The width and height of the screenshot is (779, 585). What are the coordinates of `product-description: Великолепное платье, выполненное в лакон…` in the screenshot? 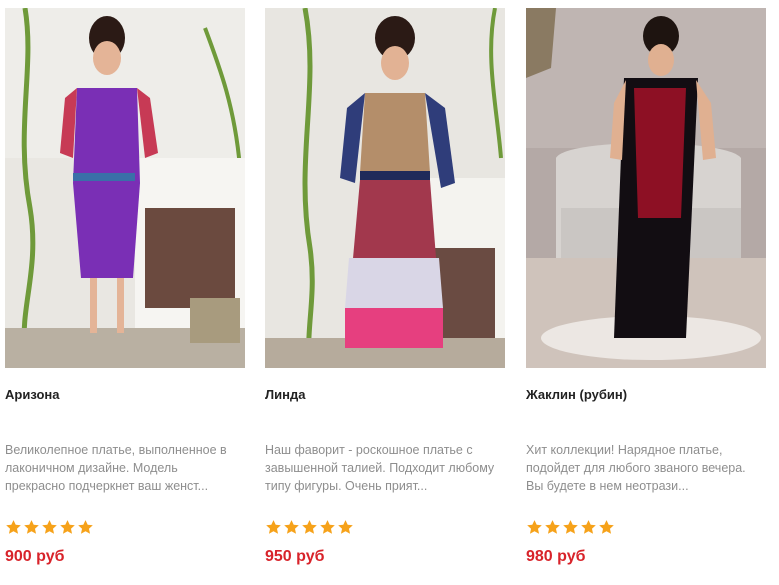 It's located at (116, 468).